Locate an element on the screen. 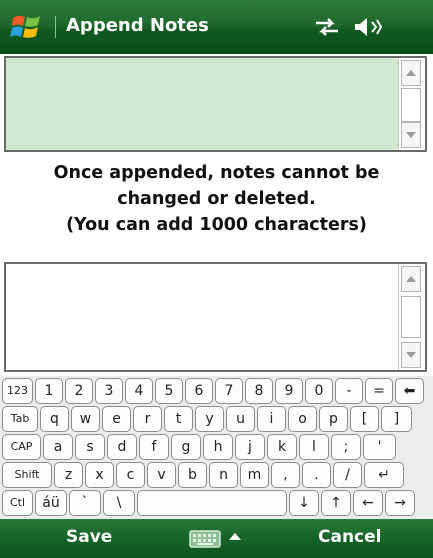 The width and height of the screenshot is (433, 558). notice-line-1: Once appended, notes cannot be is located at coordinates (216, 173).